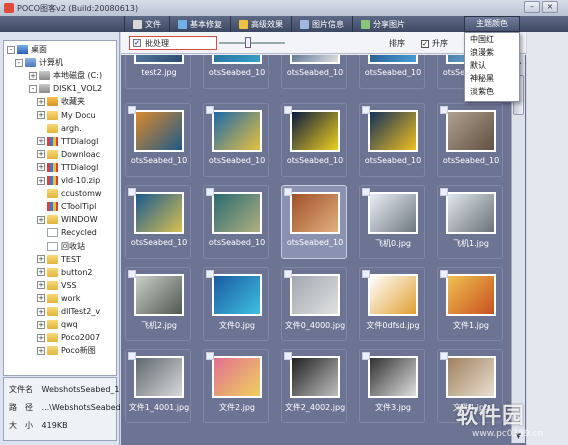 Image resolution: width=568 pixels, height=445 pixels. Describe the element at coordinates (252, 43) in the screenshot. I see `thumbnail-size-slider` at that location.